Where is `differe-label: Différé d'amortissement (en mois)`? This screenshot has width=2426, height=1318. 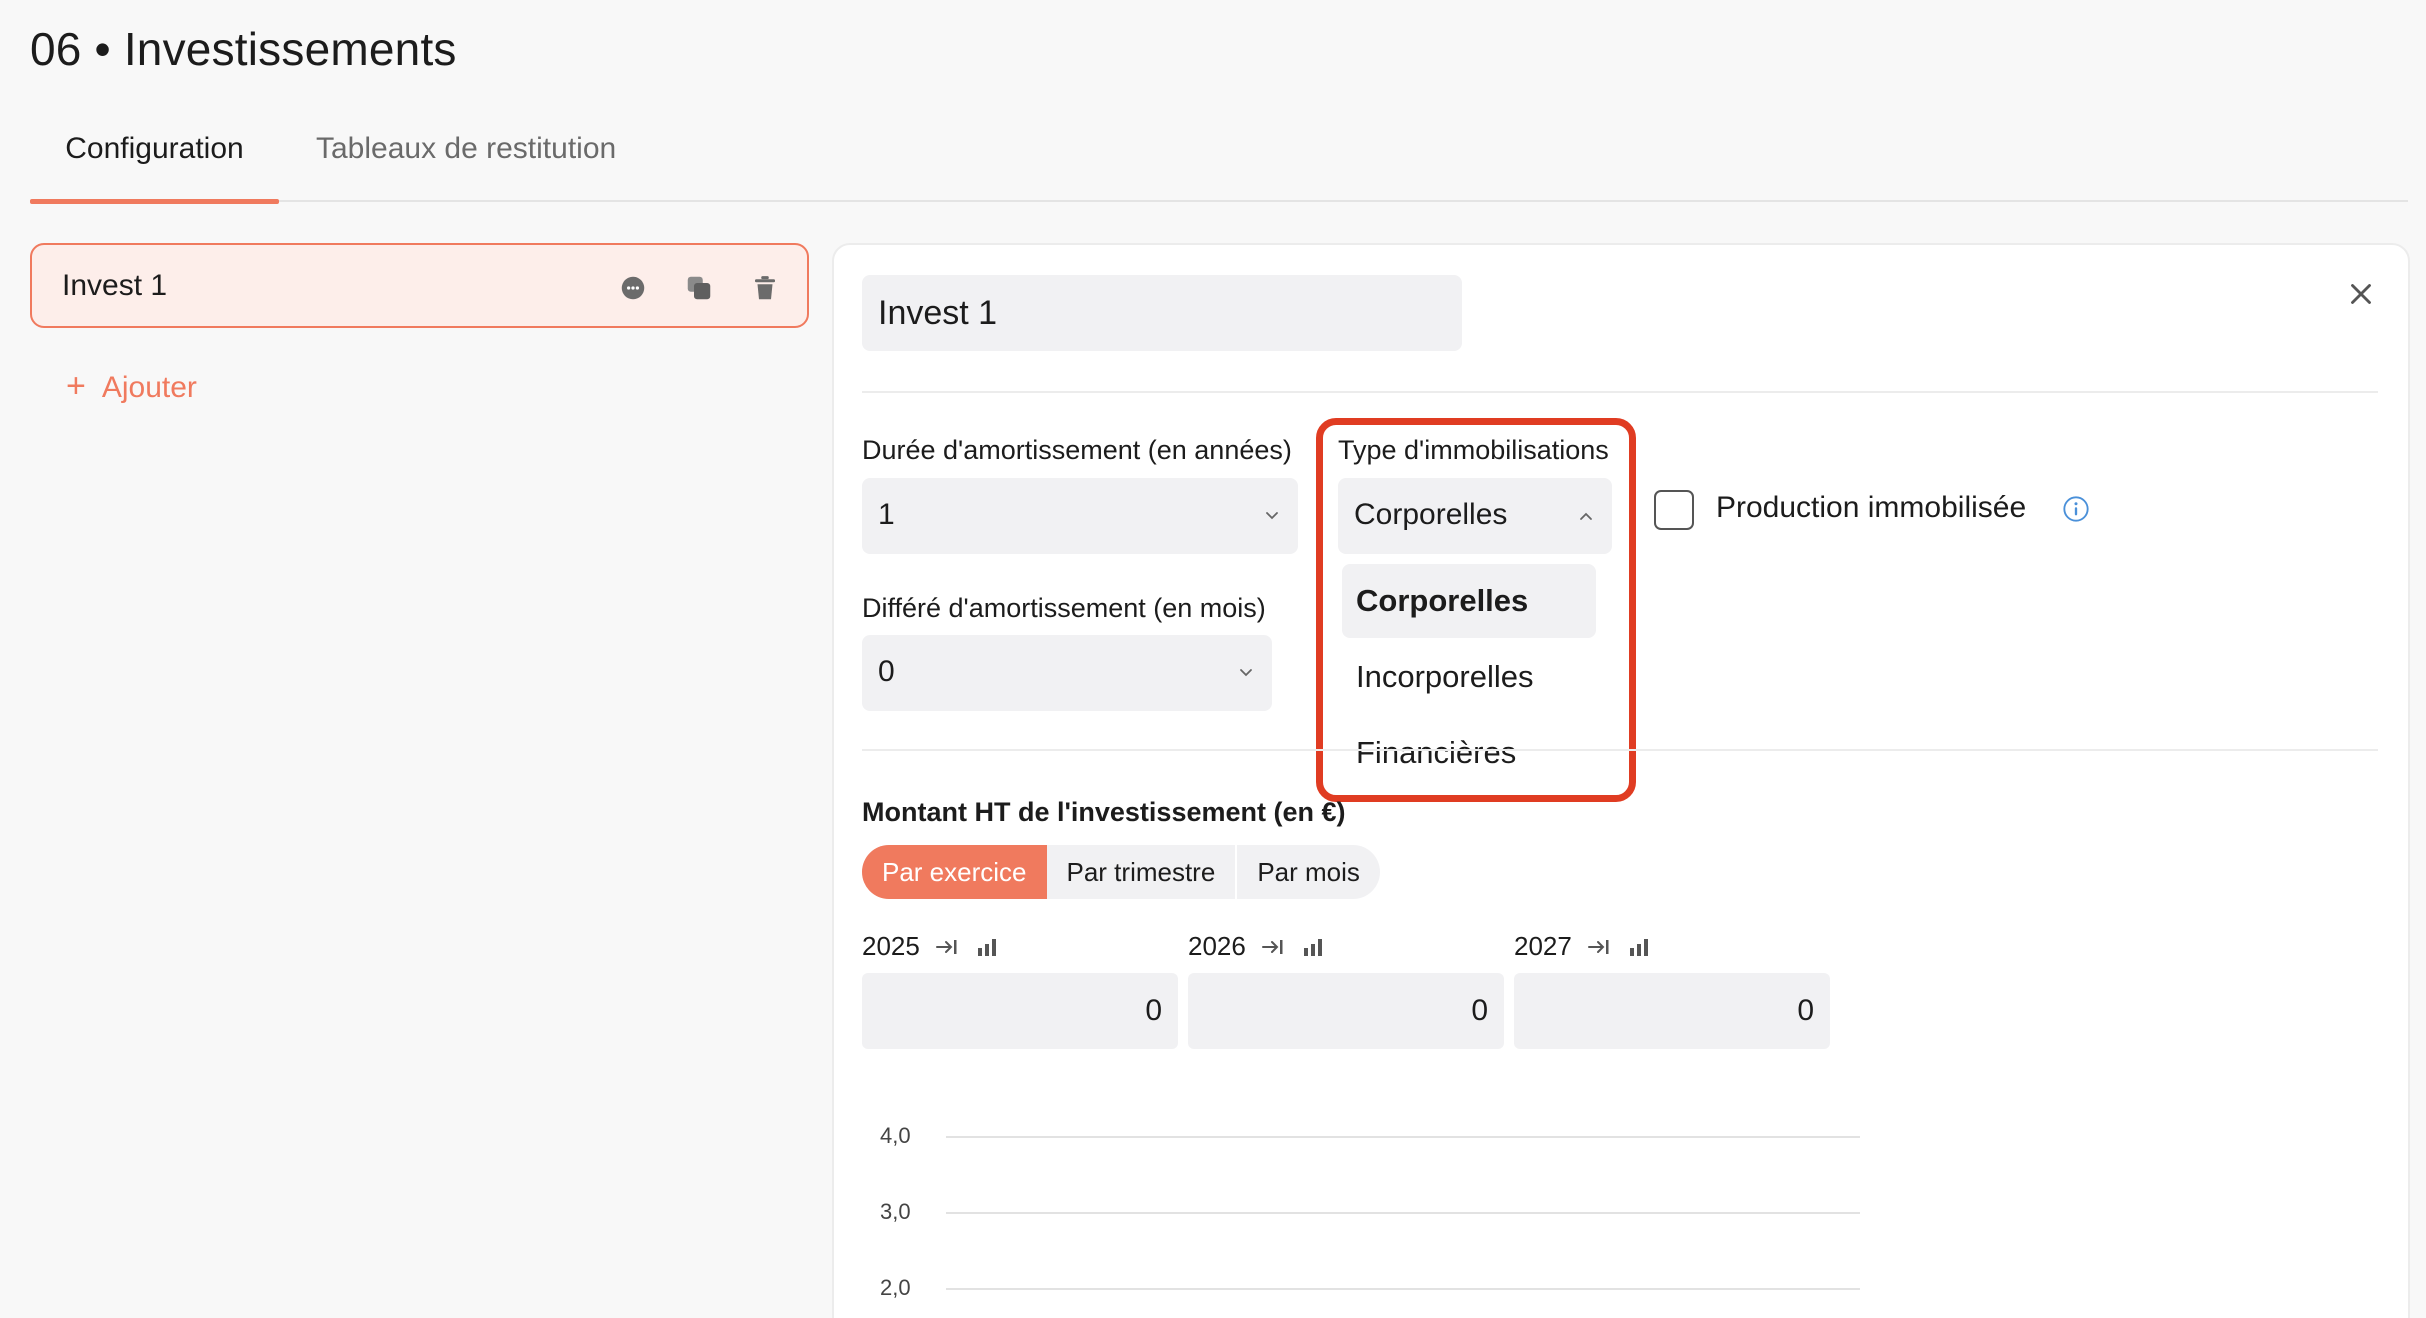 differe-label: Différé d'amortissement (en mois) is located at coordinates (1064, 608).